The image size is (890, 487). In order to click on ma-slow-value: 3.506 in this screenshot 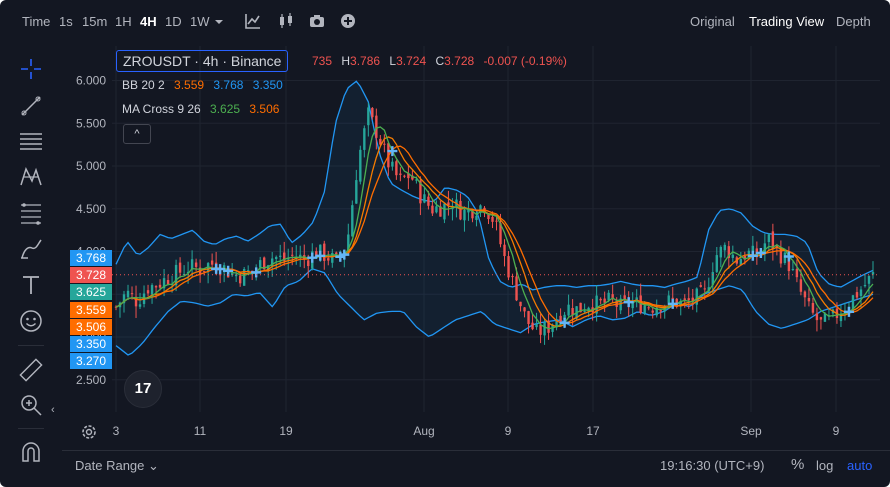, I will do `click(264, 109)`.